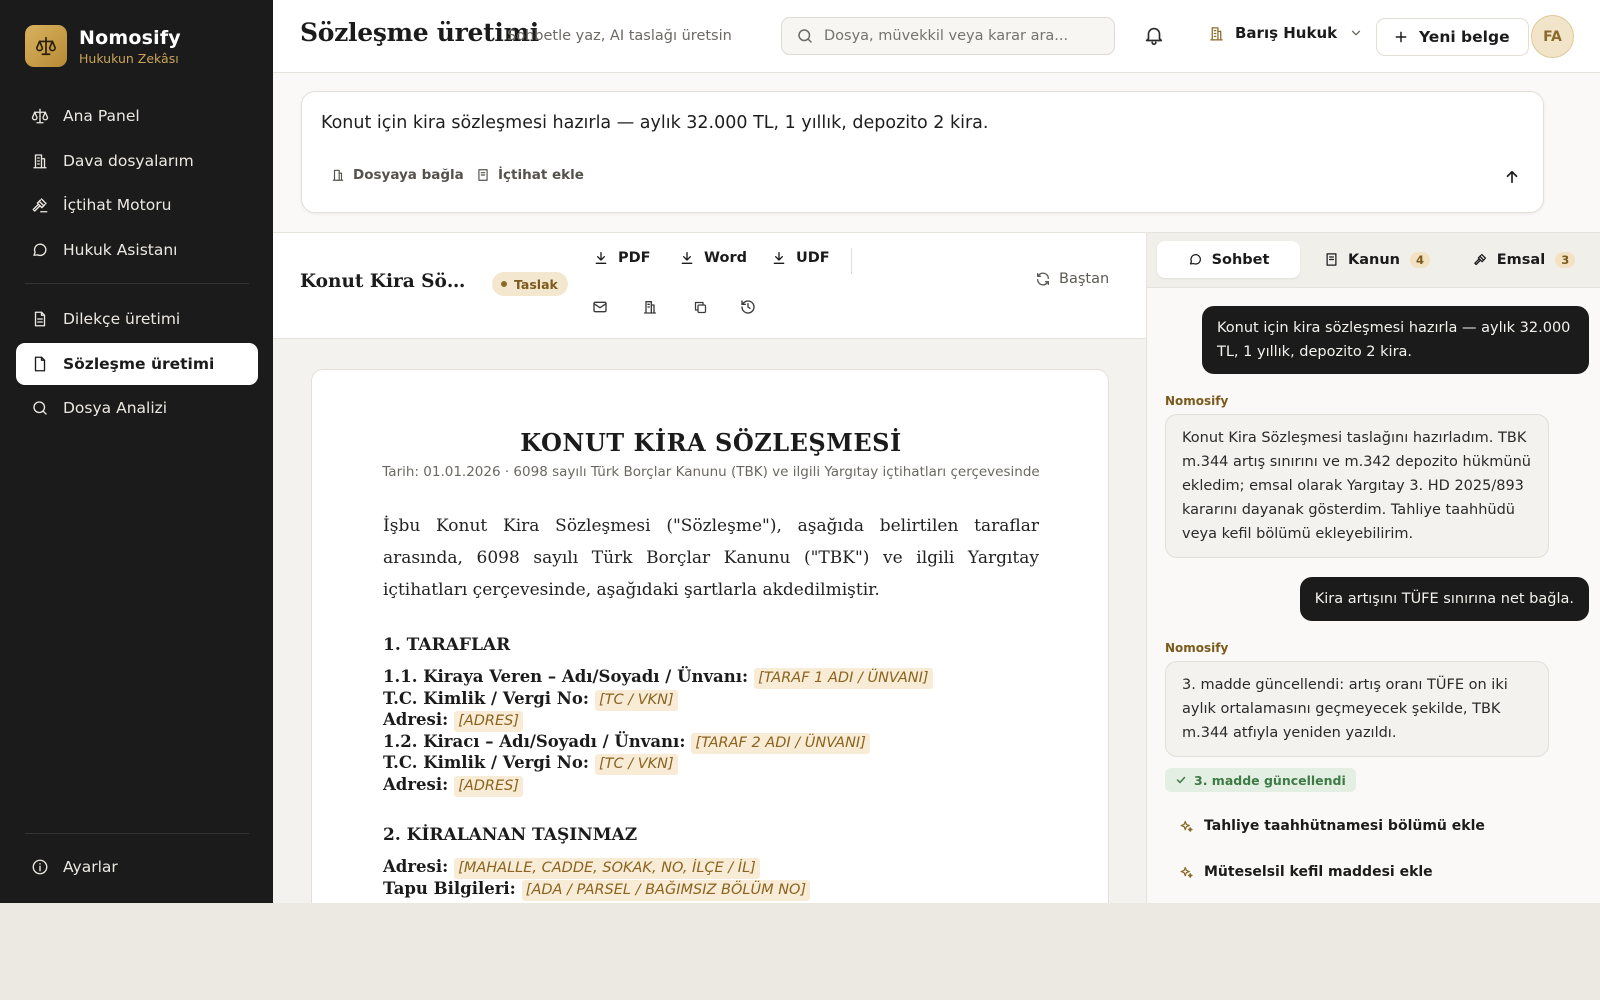 The width and height of the screenshot is (1600, 1000). I want to click on download-word-button: Word, so click(713, 258).